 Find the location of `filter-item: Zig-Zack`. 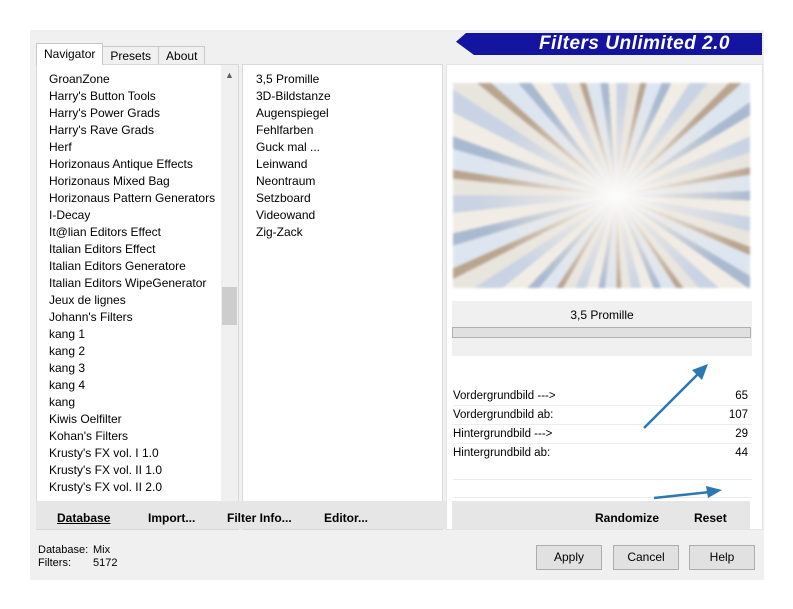

filter-item: Zig-Zack is located at coordinates (349, 232).